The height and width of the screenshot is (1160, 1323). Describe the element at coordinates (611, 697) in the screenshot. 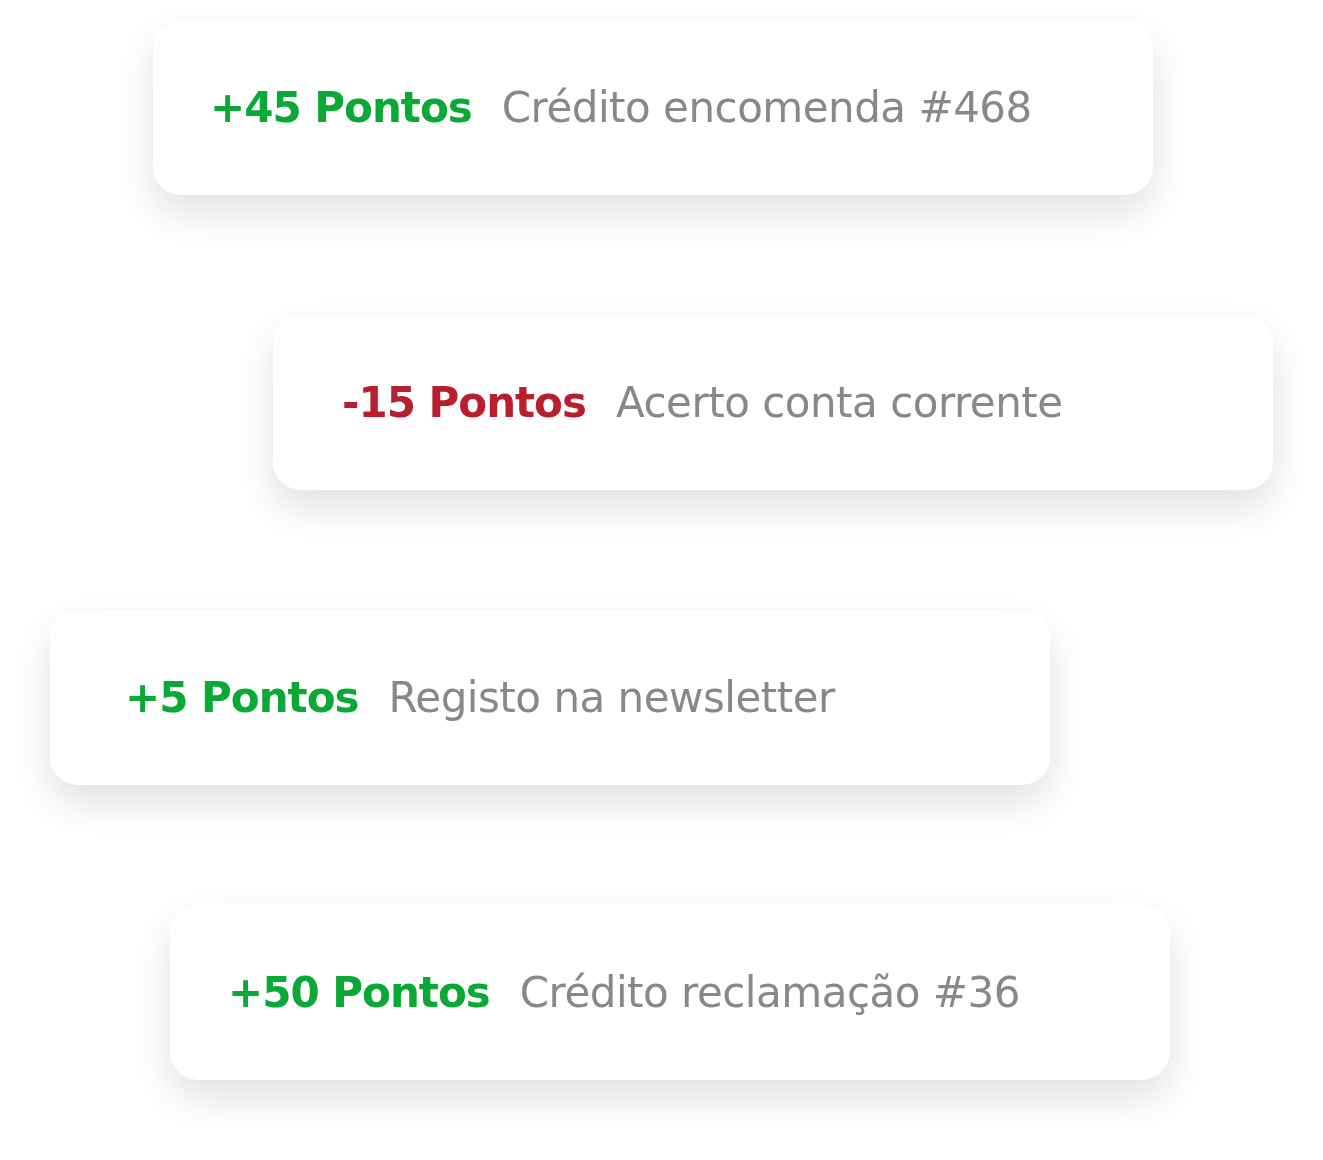

I see `transaction-description: Registo na newsletter` at that location.